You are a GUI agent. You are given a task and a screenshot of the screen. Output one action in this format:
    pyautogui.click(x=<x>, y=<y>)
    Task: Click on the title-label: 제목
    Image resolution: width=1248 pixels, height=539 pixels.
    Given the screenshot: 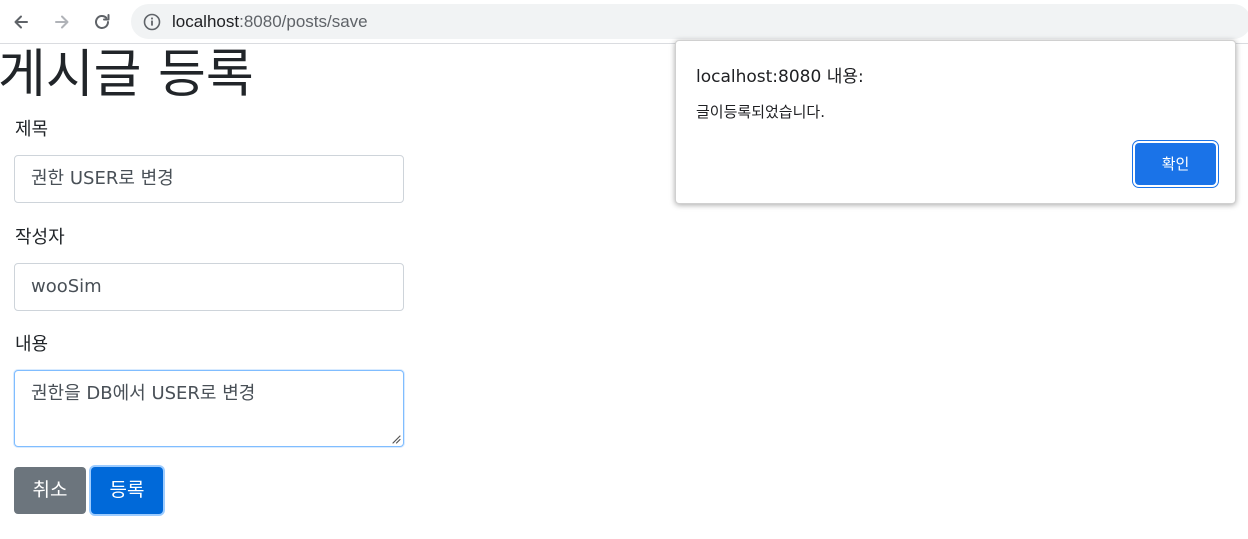 What is the action you would take?
    pyautogui.click(x=32, y=129)
    